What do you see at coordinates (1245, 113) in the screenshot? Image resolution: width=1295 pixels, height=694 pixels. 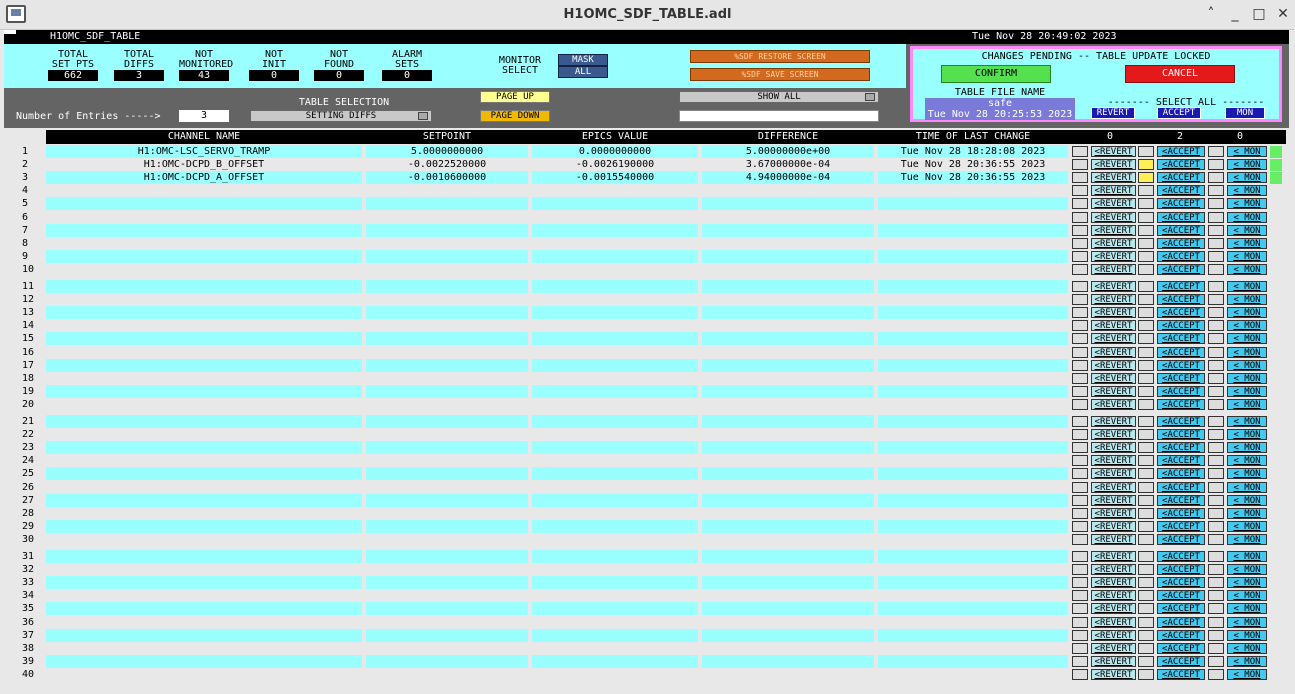 I see `select-all-mon-button: MON` at bounding box center [1245, 113].